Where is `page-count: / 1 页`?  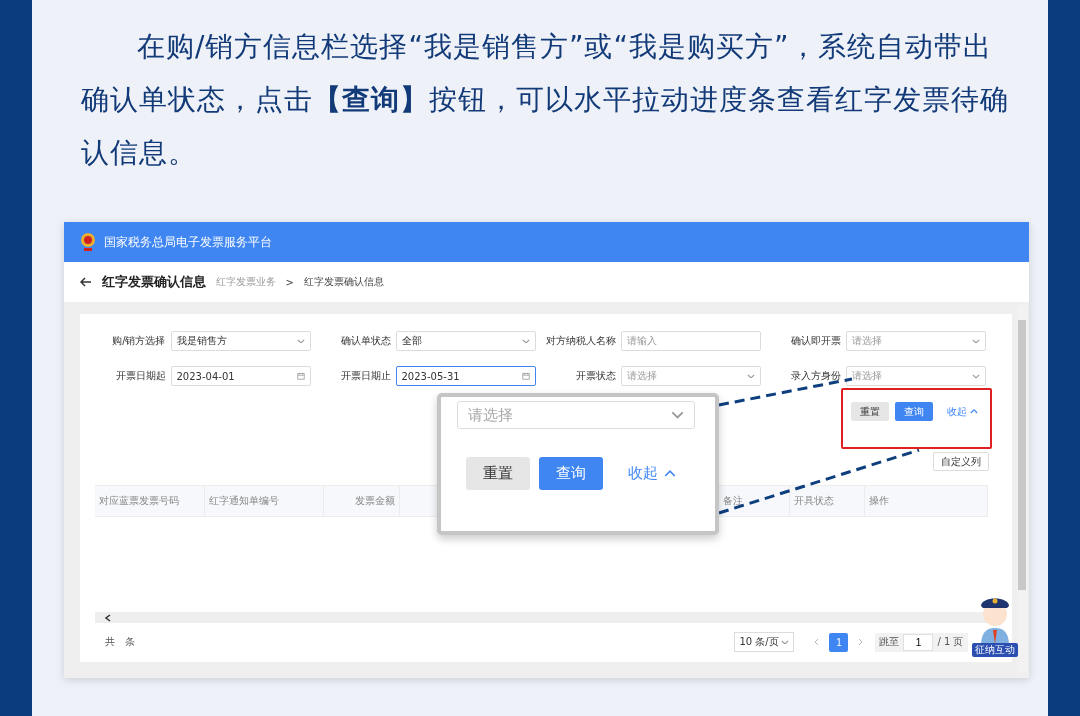
page-count: / 1 页 is located at coordinates (950, 642).